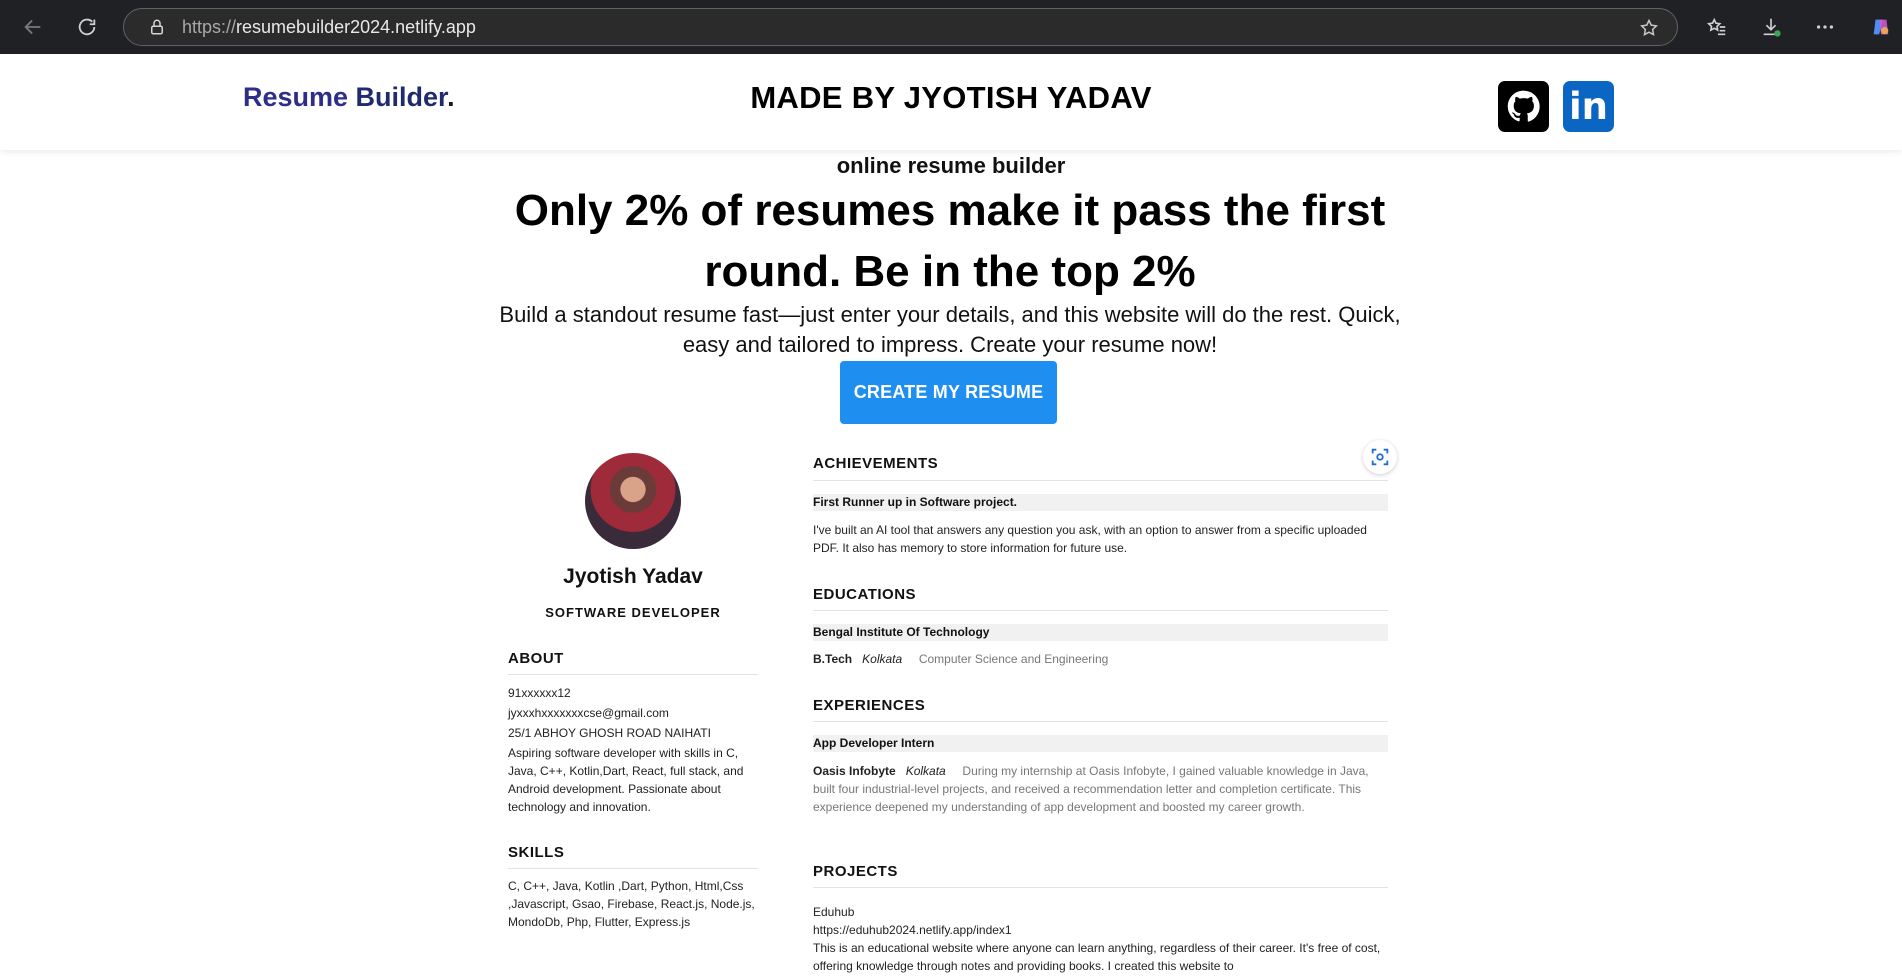 The height and width of the screenshot is (980, 1902). What do you see at coordinates (865, 594) in the screenshot?
I see `educations-heading: EDUCATIONS` at bounding box center [865, 594].